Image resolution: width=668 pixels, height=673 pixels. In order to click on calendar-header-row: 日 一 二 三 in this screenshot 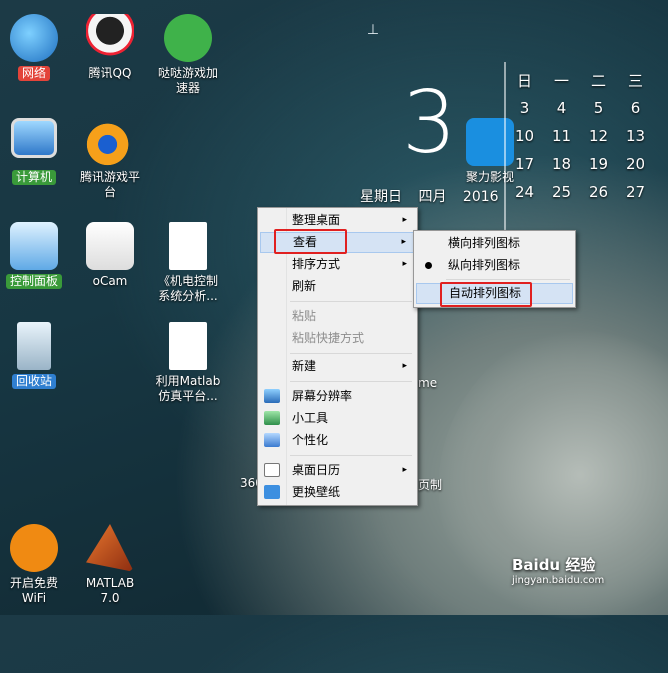, I will do `click(587, 80)`.